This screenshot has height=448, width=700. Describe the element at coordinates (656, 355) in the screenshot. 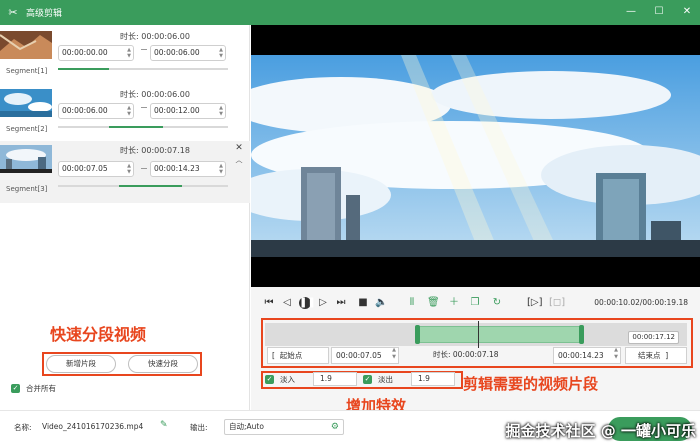

I see `set-end-button: 结束点 ]` at that location.